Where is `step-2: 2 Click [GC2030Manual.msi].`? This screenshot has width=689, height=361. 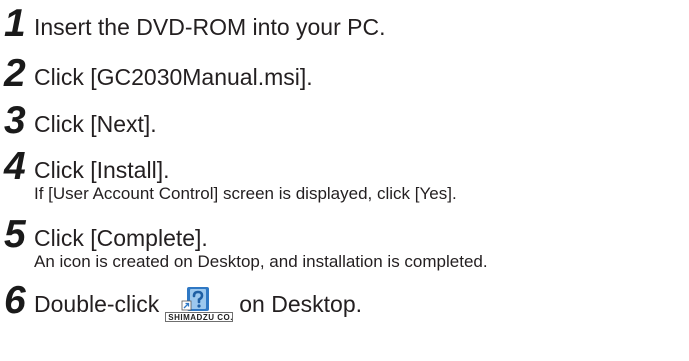
step-2: 2 Click [GC2030Manual.msi]. is located at coordinates (346, 74).